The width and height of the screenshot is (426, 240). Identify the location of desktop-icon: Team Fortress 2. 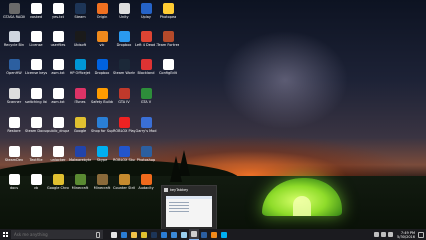
(168, 39).